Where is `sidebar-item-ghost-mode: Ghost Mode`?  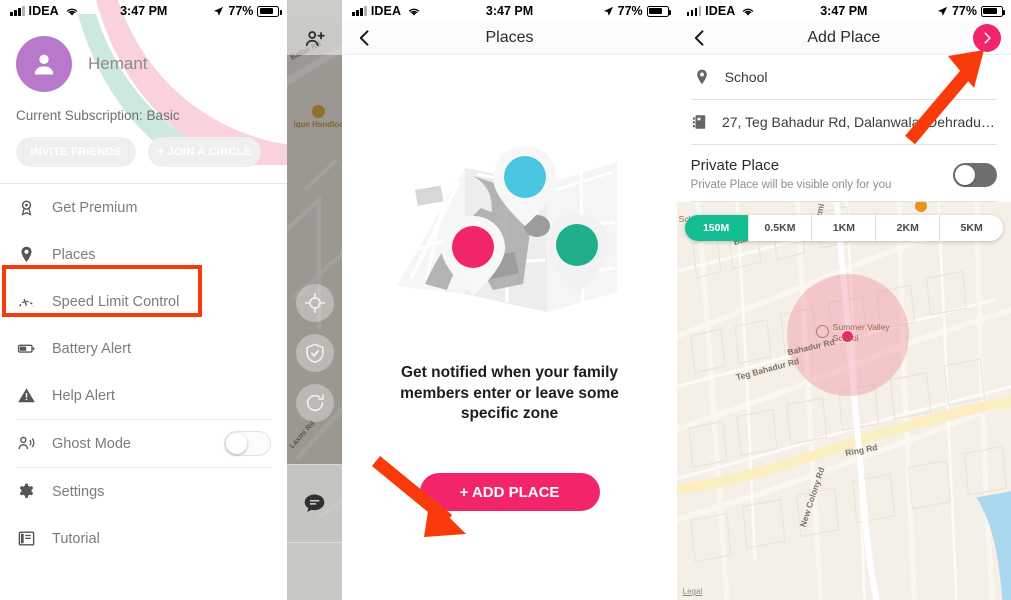 sidebar-item-ghost-mode: Ghost Mode is located at coordinates (143, 443).